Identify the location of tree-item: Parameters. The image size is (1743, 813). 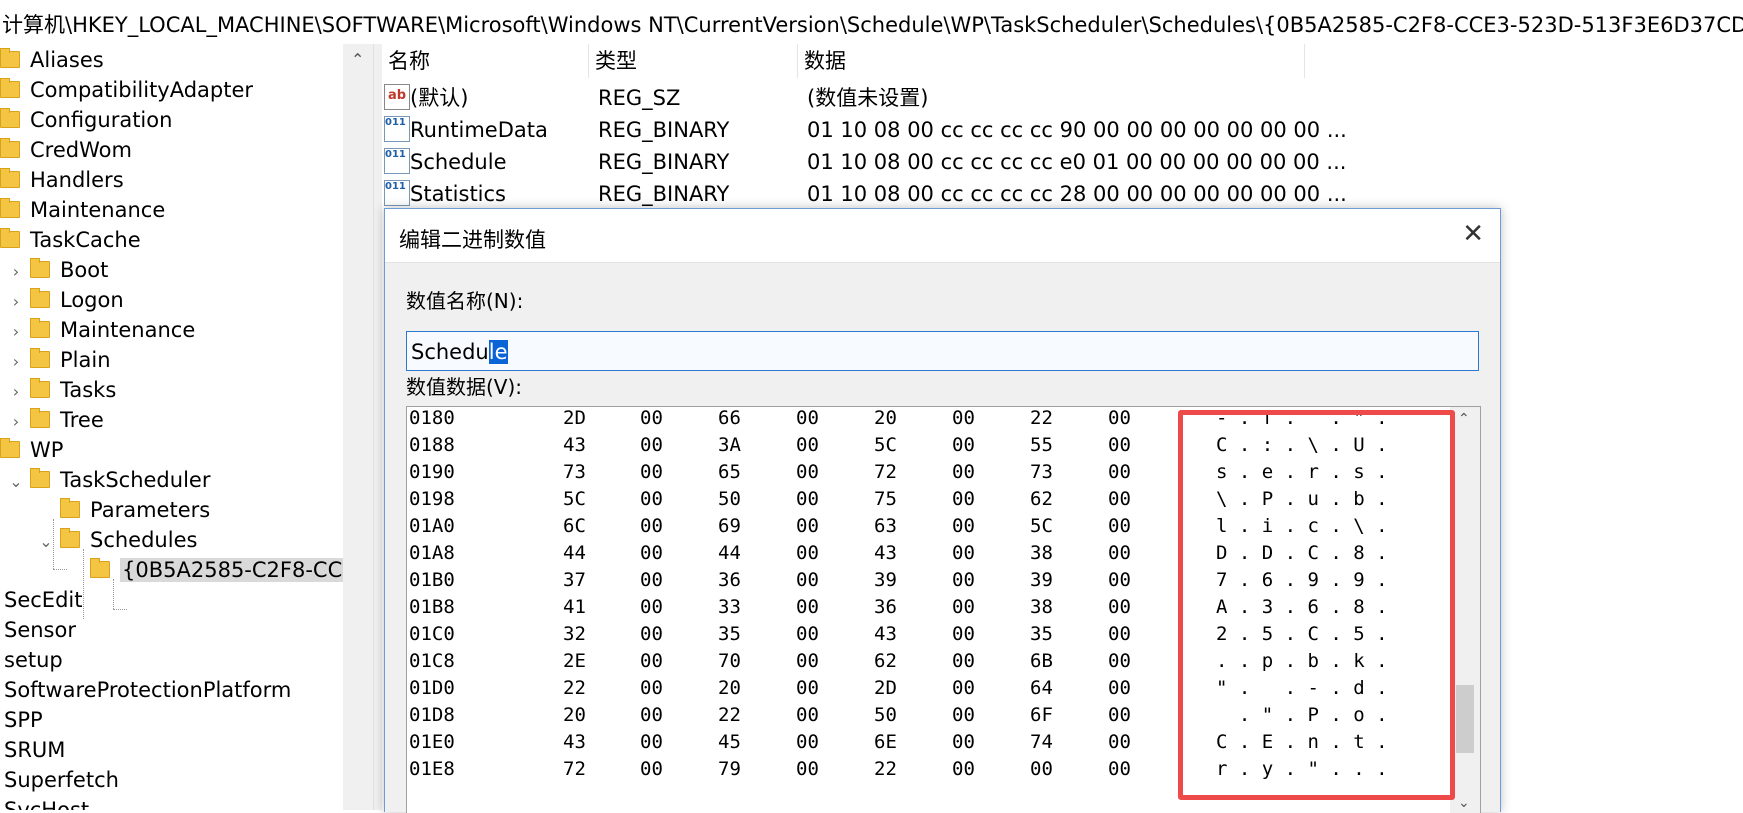
(123, 510).